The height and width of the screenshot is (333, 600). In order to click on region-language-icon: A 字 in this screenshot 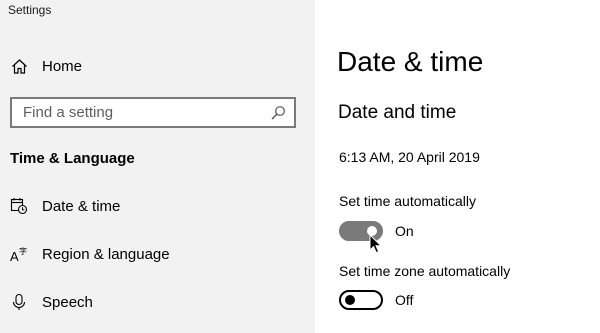, I will do `click(19, 254)`.